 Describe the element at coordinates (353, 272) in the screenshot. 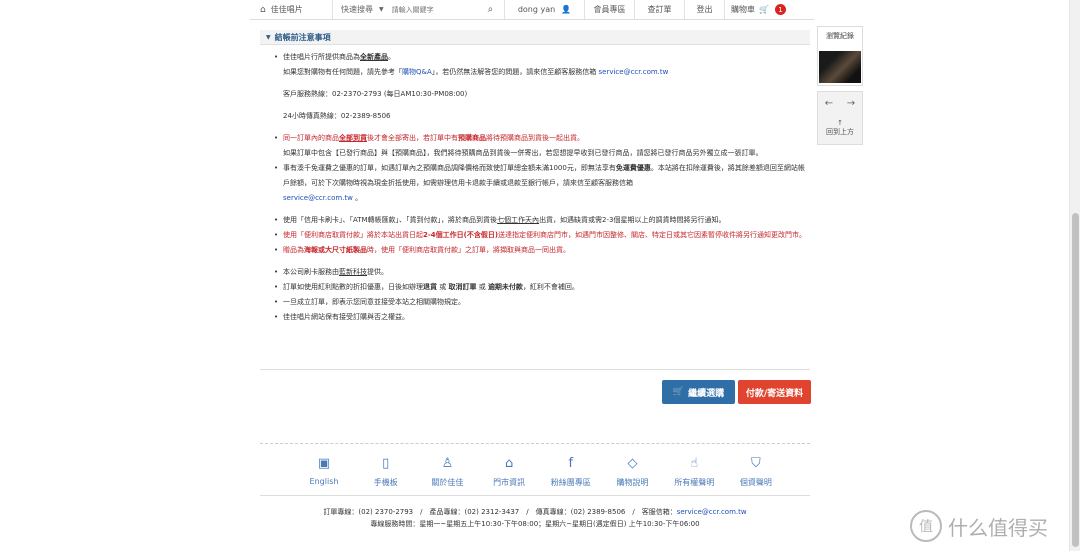

I see `notice-text: 藍新科技` at that location.